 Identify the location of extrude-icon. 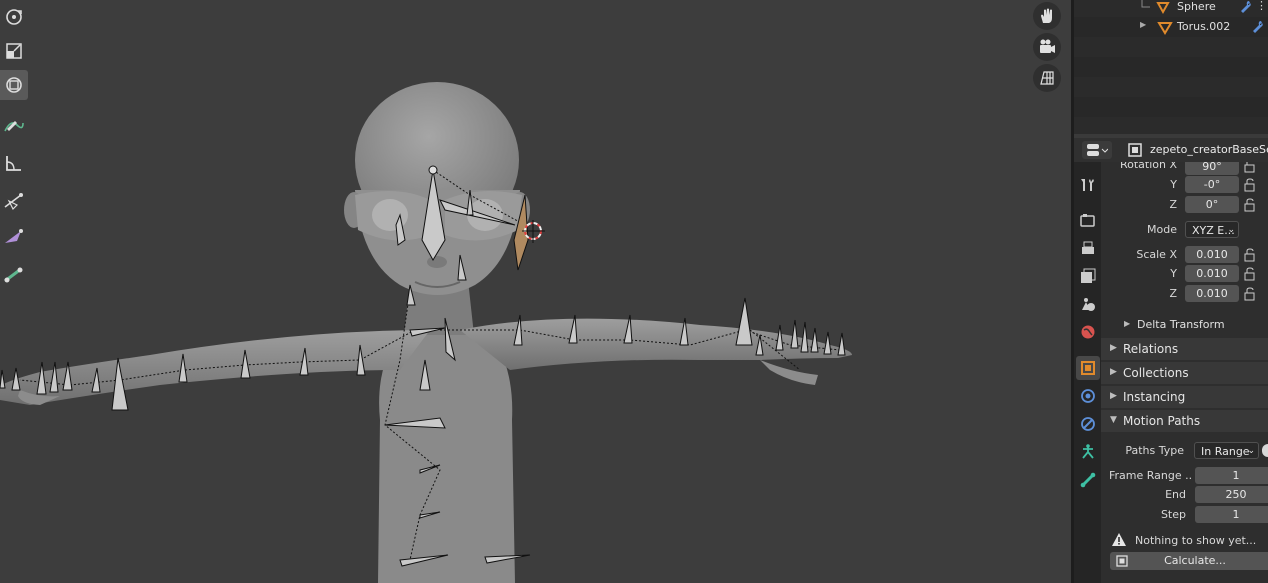
(14, 275).